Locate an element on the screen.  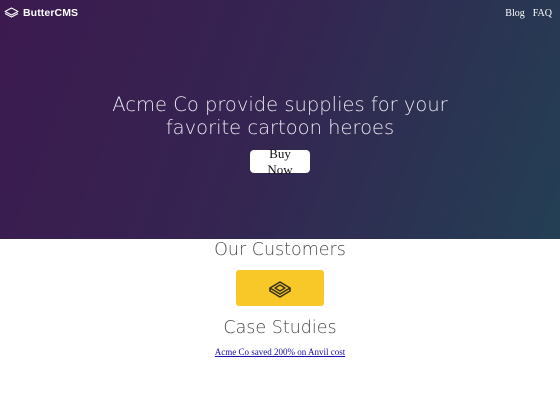
nav-link-blog: Blog is located at coordinates (514, 13).